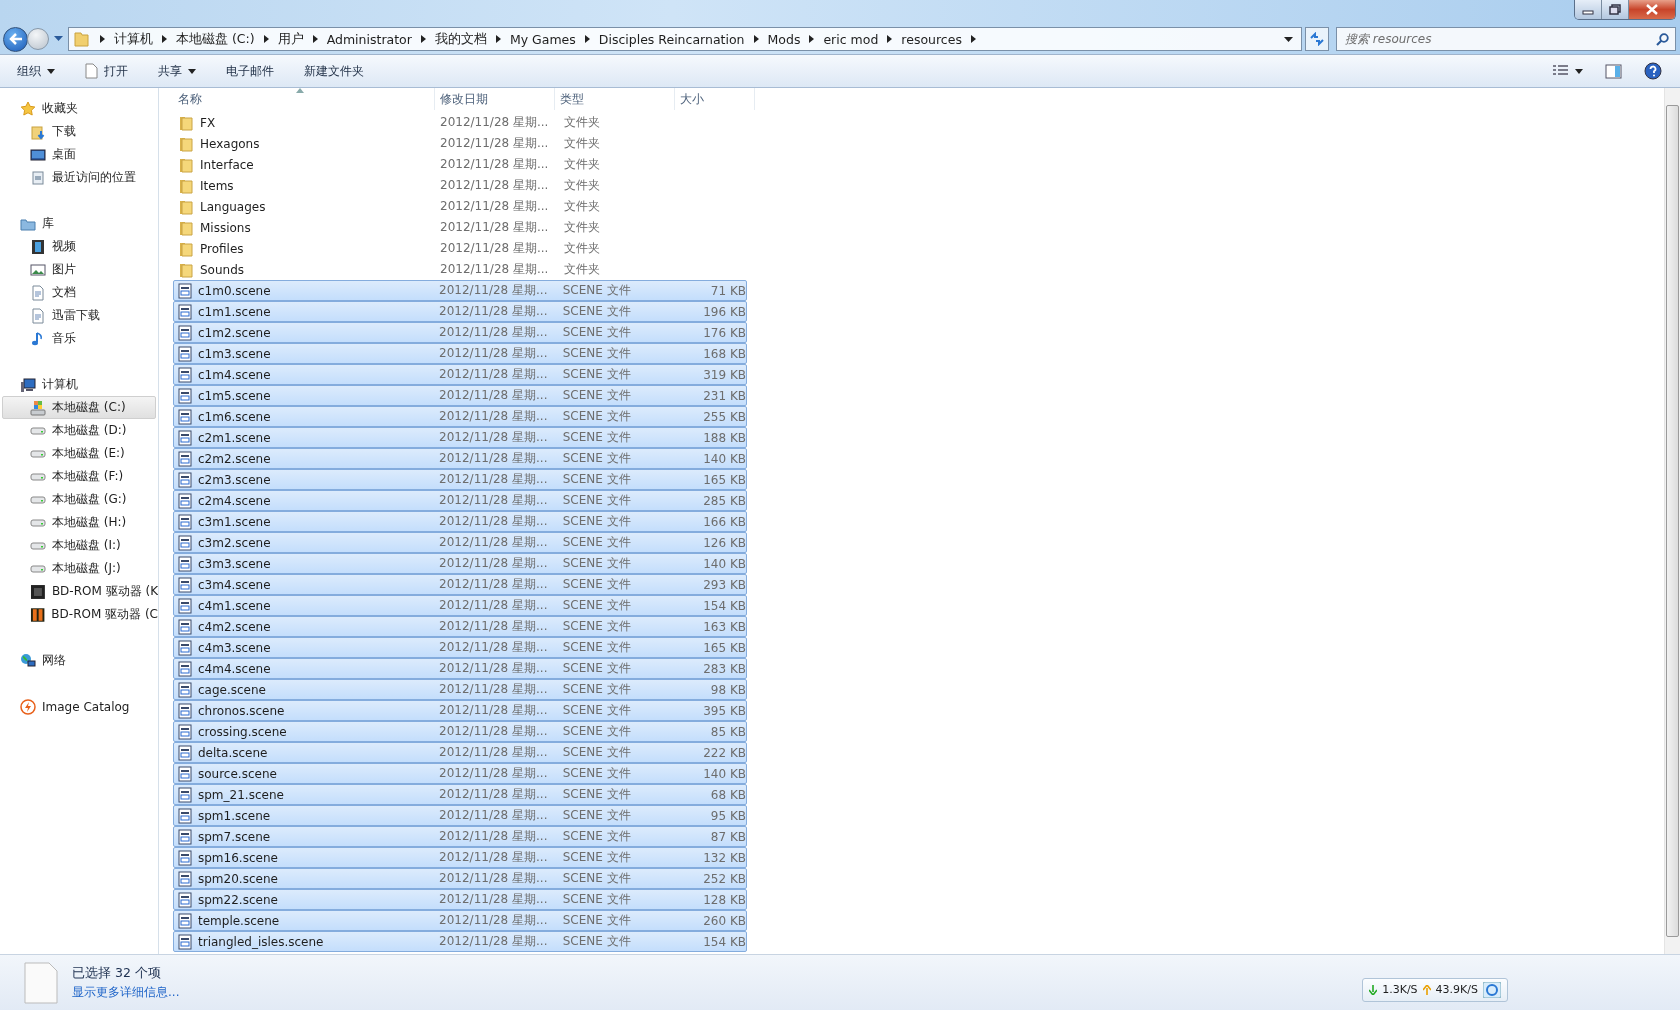 This screenshot has height=1010, width=1680. Describe the element at coordinates (79, 545) in the screenshot. I see `navigation-item: 本地磁盘 (I:)` at that location.